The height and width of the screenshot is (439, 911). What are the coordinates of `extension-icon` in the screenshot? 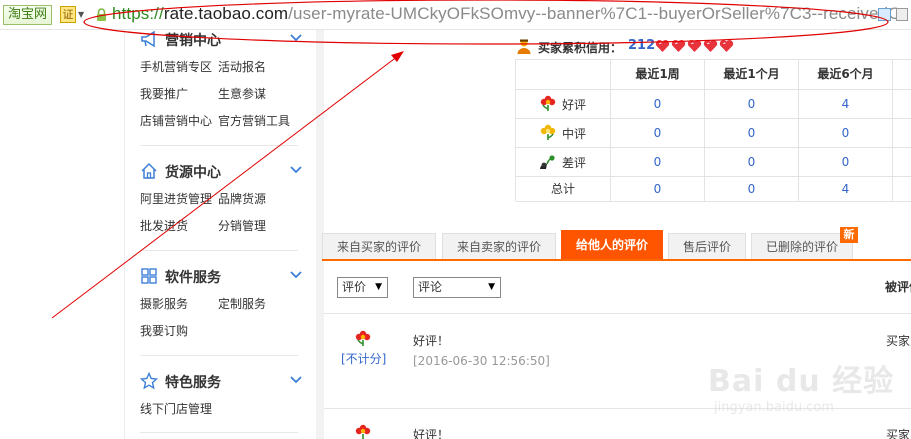 It's located at (902, 14).